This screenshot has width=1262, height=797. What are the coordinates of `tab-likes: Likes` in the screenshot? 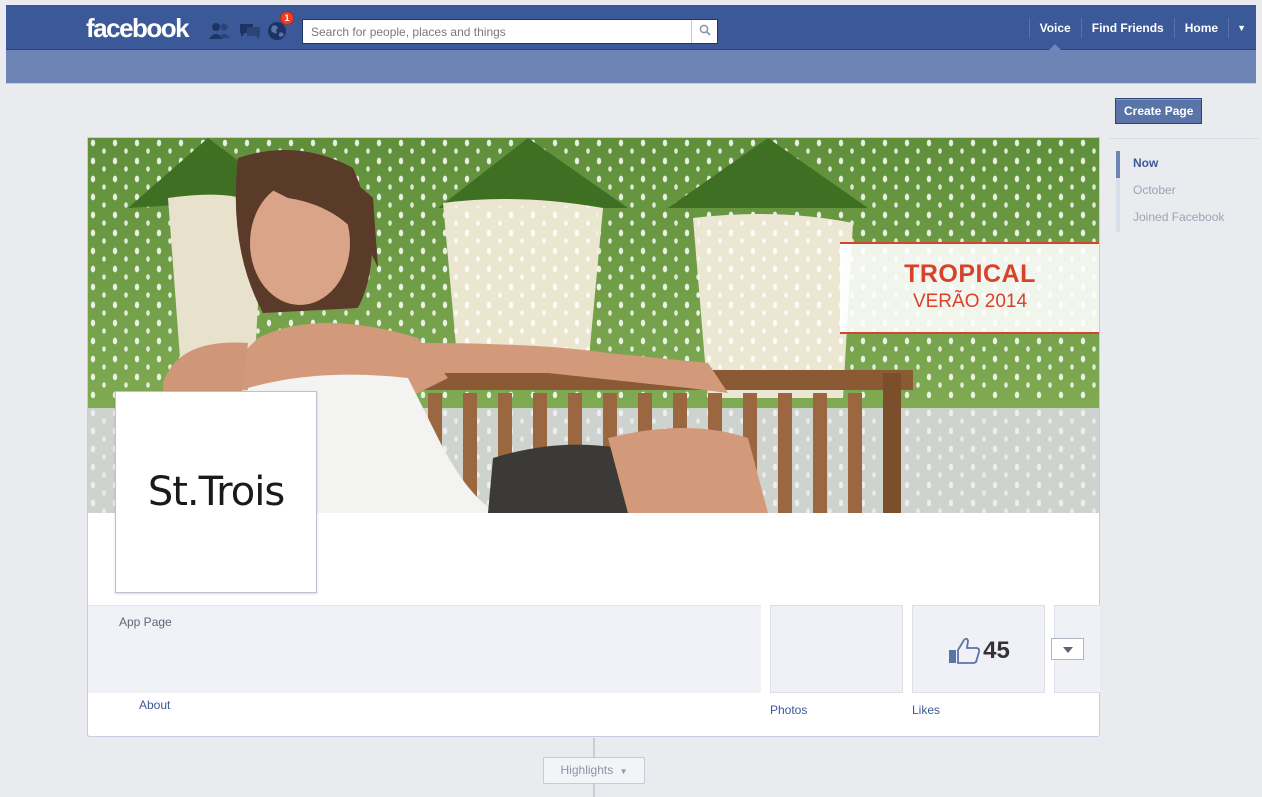 It's located at (926, 710).